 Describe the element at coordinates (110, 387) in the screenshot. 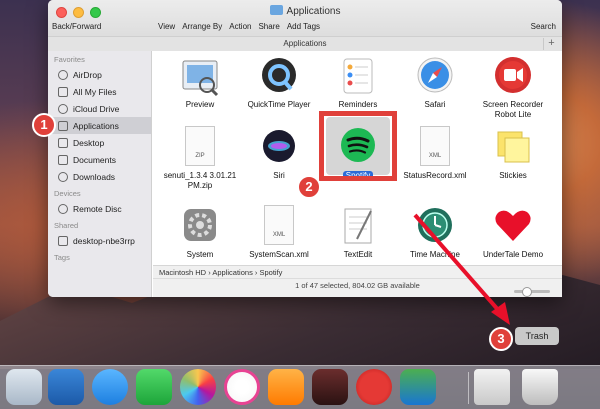

I see `messages-icon` at that location.